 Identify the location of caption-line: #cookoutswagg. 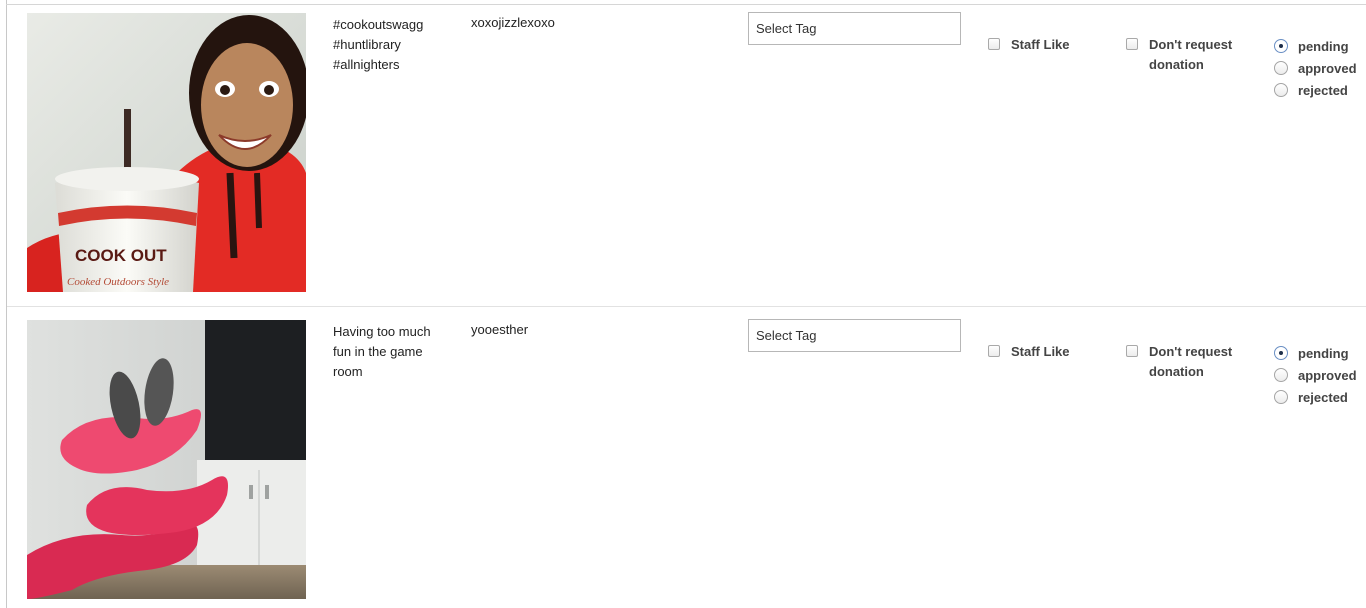
(378, 24).